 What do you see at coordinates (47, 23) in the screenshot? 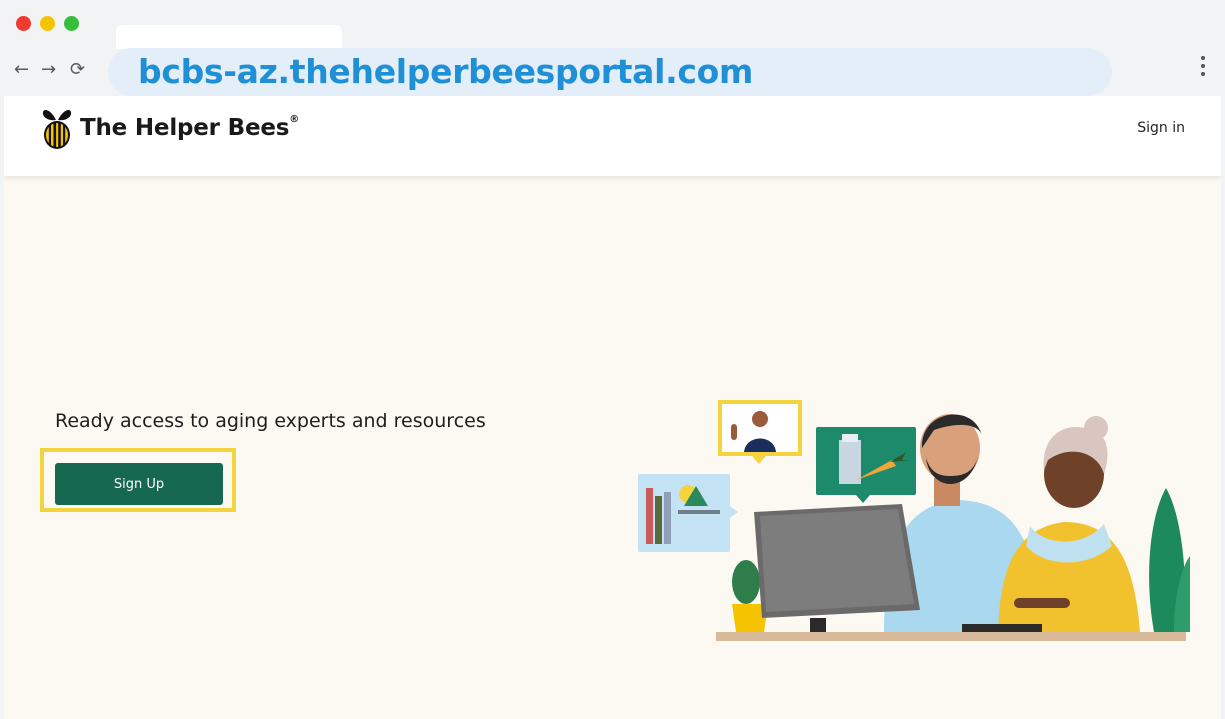
I see `window-minimize-button` at bounding box center [47, 23].